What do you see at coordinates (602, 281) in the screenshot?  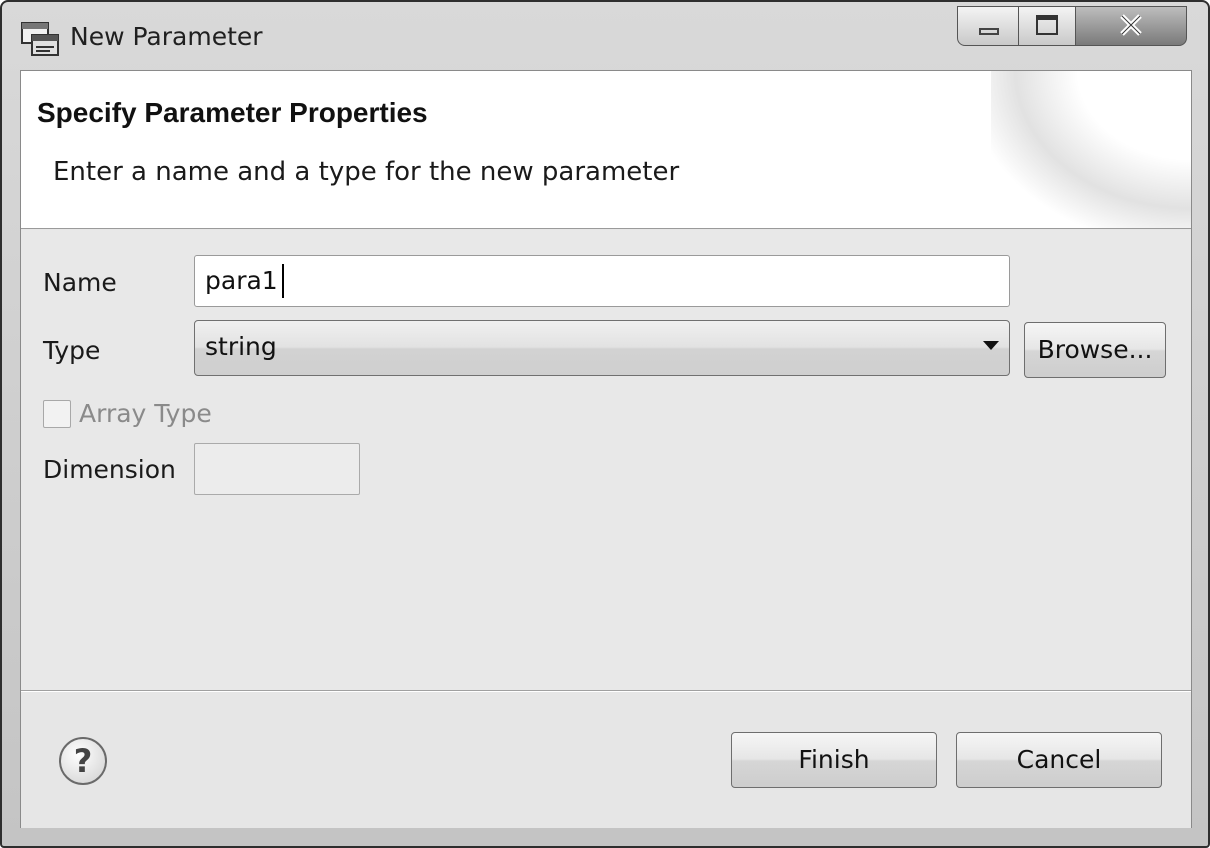 I see `name-input: para1` at bounding box center [602, 281].